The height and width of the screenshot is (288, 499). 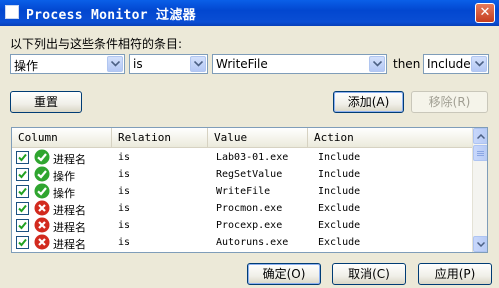 I want to click on header-action: Action, so click(x=390, y=137).